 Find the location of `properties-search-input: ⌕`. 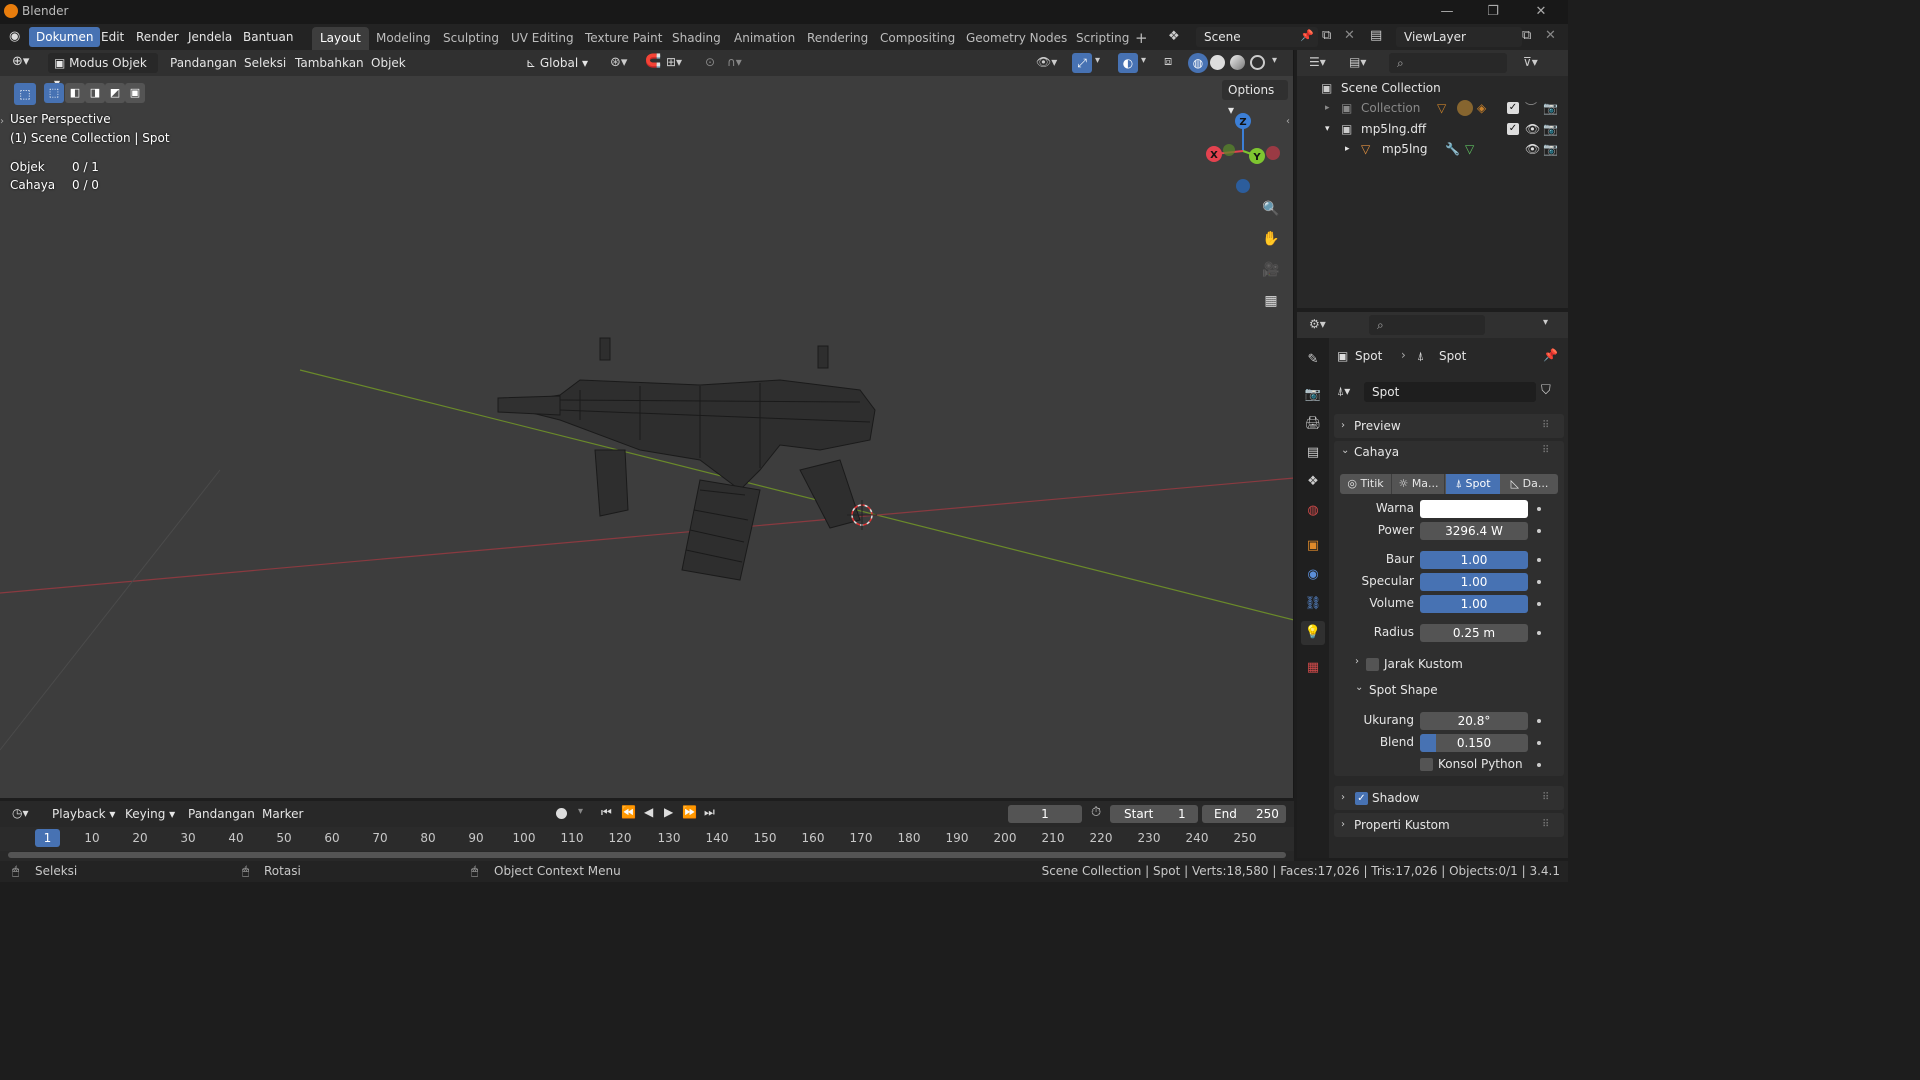

properties-search-input: ⌕ is located at coordinates (1427, 325).